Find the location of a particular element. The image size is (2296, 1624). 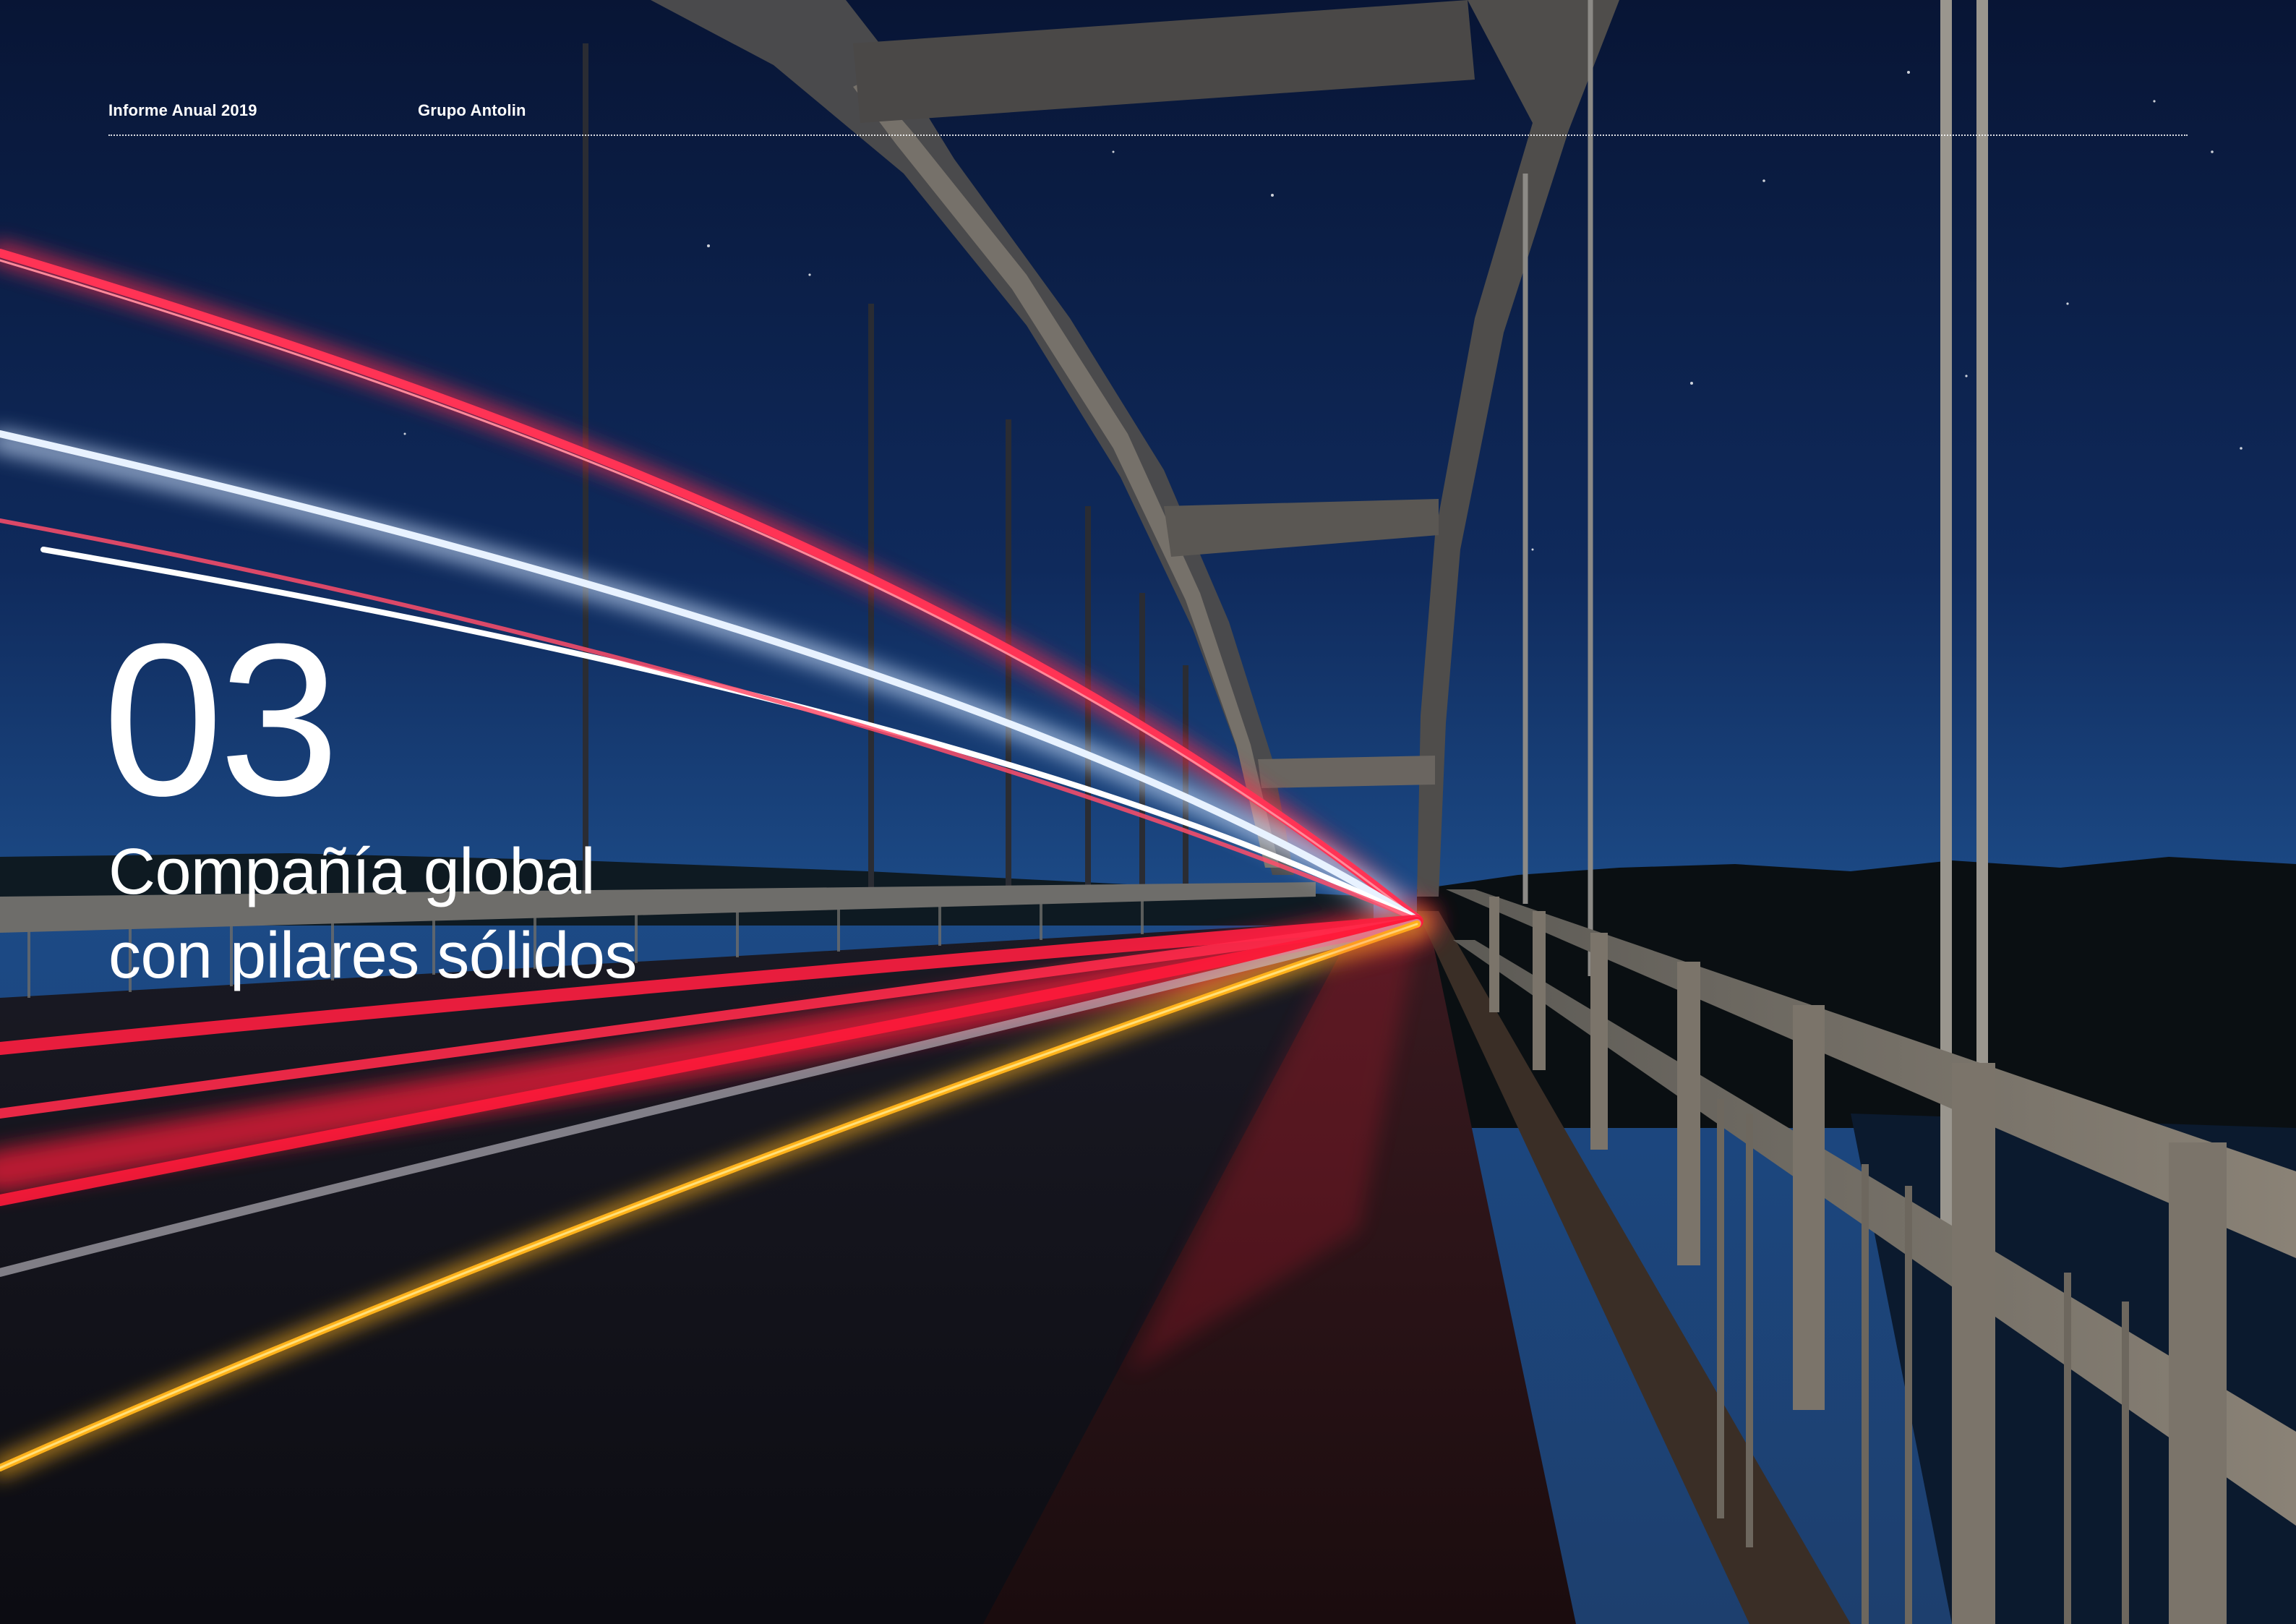

chapter-title-line-2: con pilares sólidos is located at coordinates (372, 956).